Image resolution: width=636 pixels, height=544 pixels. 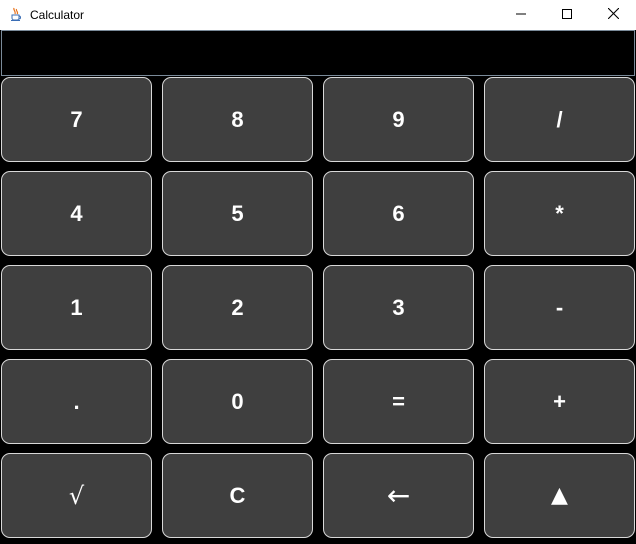 I want to click on minimize-button, so click(x=521, y=15).